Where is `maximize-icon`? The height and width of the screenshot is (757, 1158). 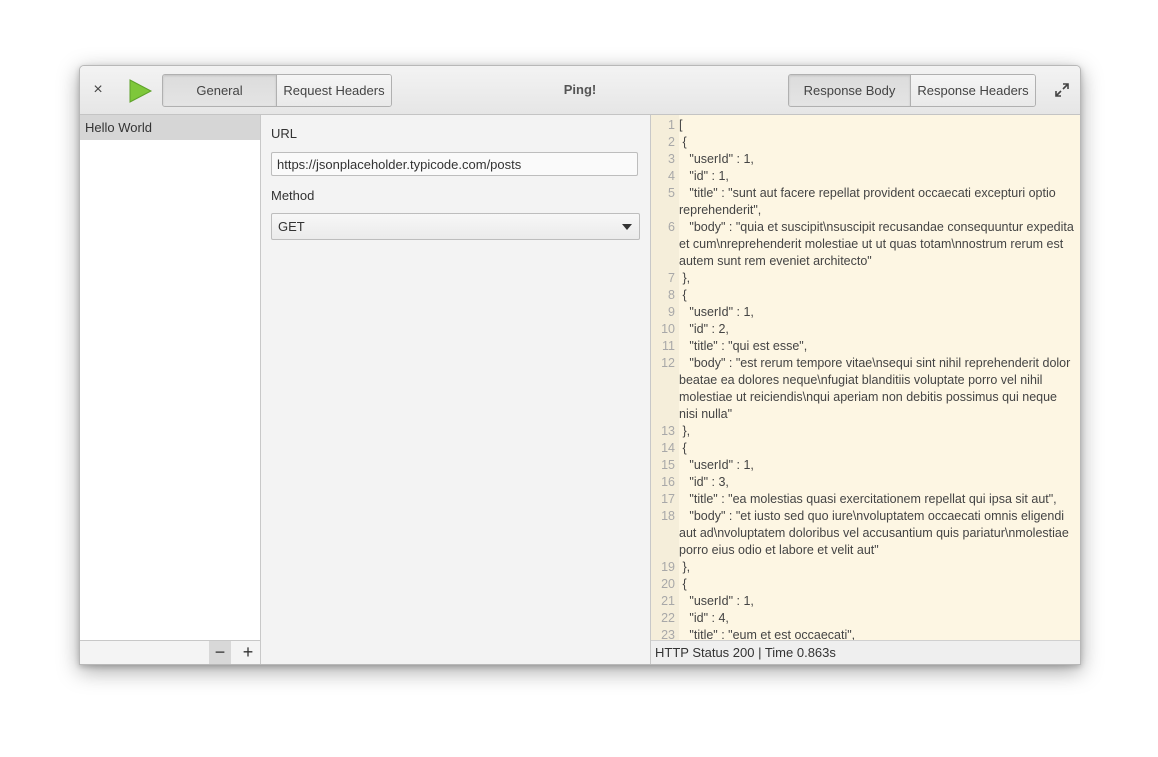
maximize-icon is located at coordinates (1062, 90).